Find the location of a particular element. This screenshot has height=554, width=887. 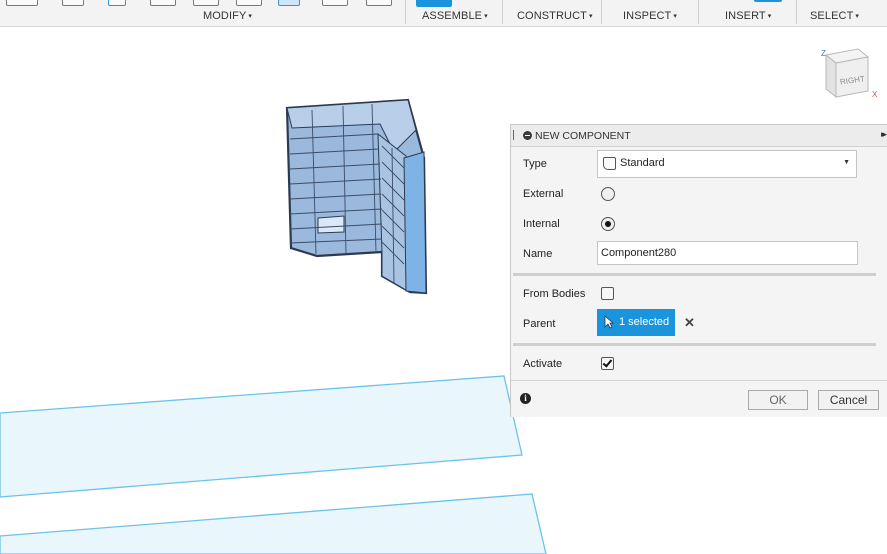

type-select: Standard ▼ is located at coordinates (727, 164).